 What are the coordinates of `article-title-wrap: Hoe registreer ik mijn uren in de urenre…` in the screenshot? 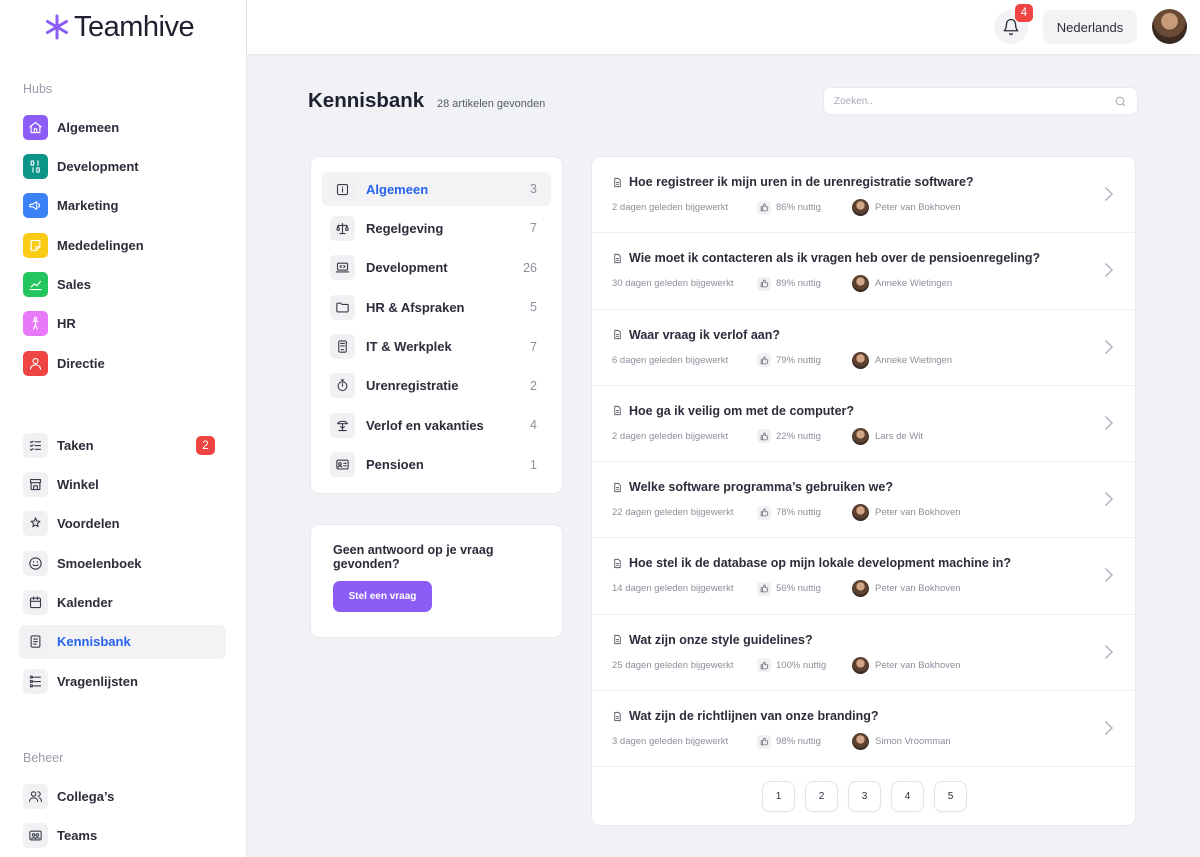 It's located at (793, 182).